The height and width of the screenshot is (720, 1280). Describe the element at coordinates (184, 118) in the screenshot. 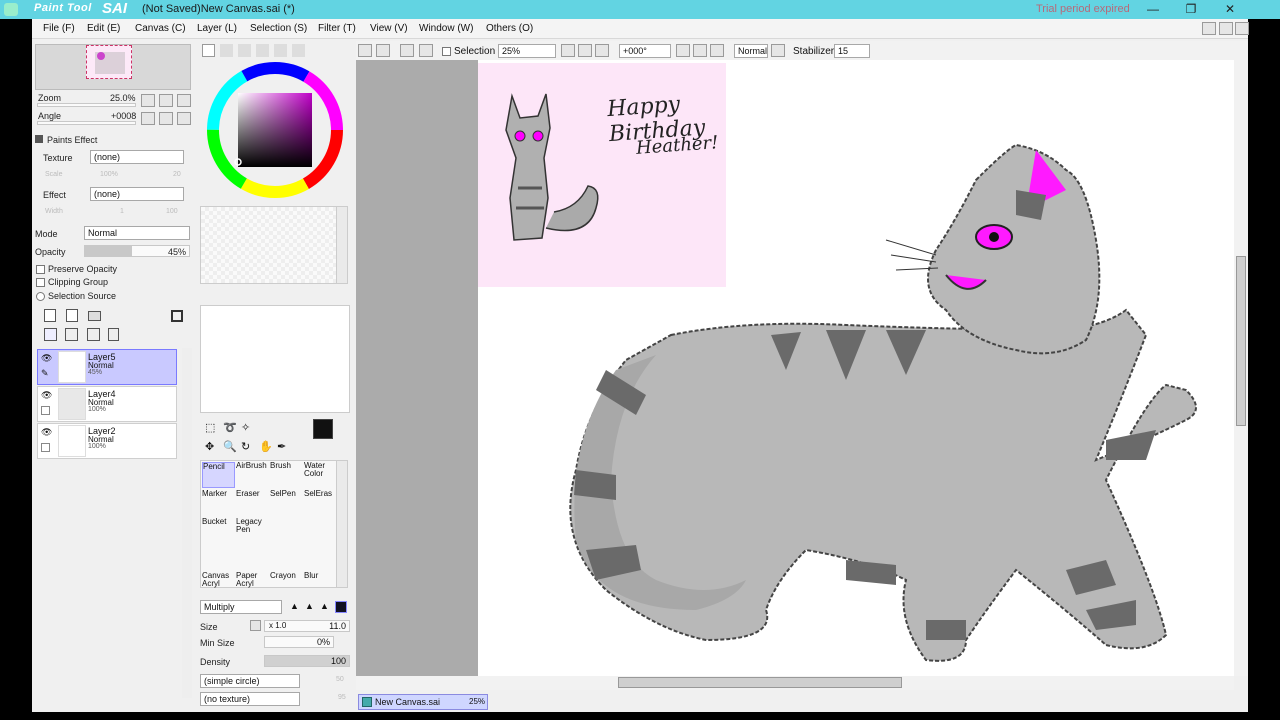

I see `rotate-reset-button` at that location.